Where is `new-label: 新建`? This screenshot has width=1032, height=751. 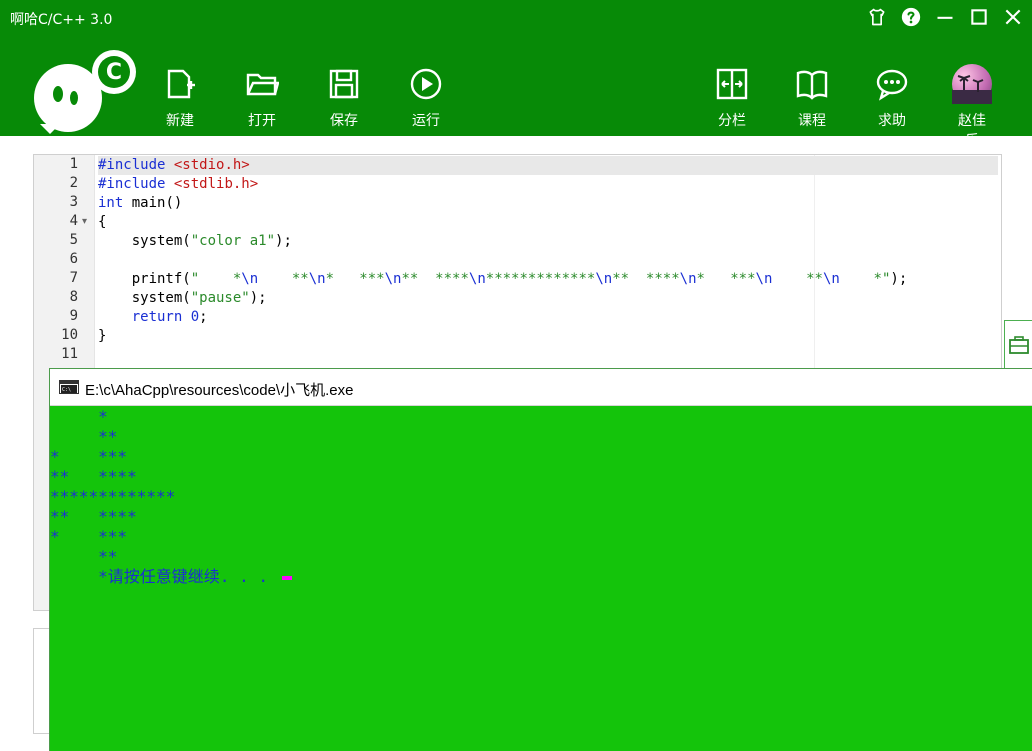 new-label: 新建 is located at coordinates (180, 121).